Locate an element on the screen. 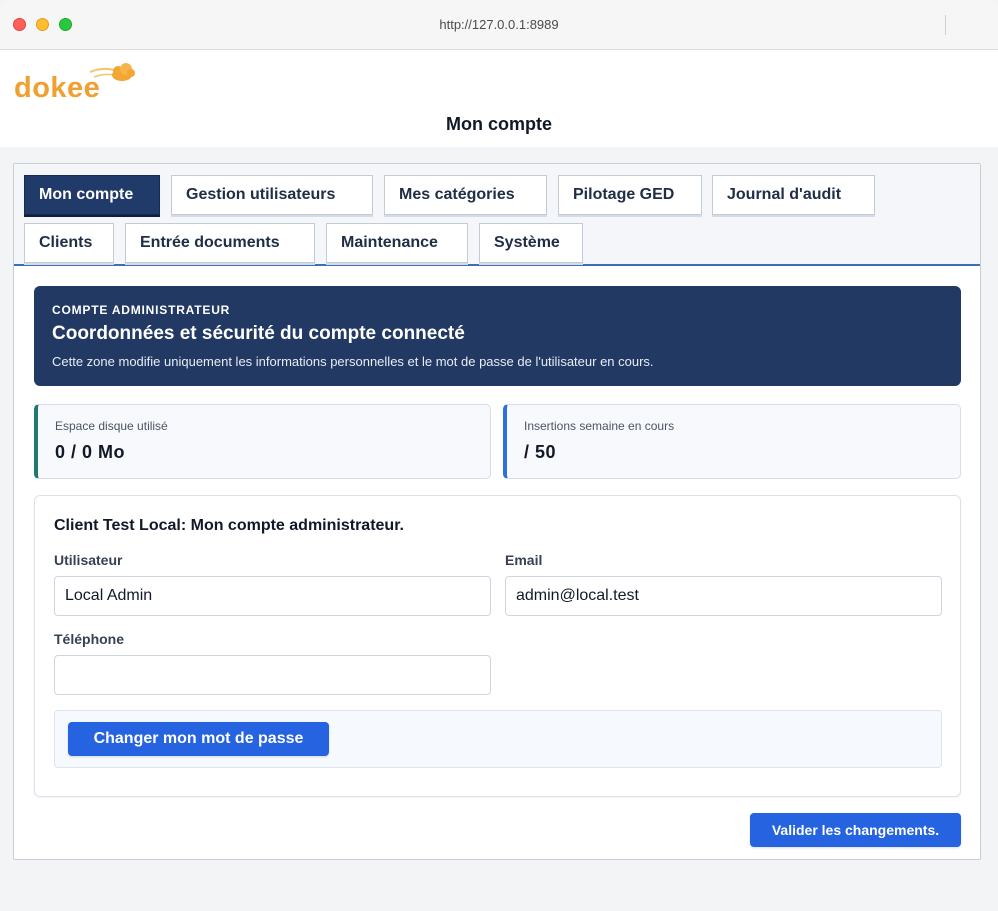 The width and height of the screenshot is (998, 911). tab-mes-categories: Mes catégories is located at coordinates (465, 195).